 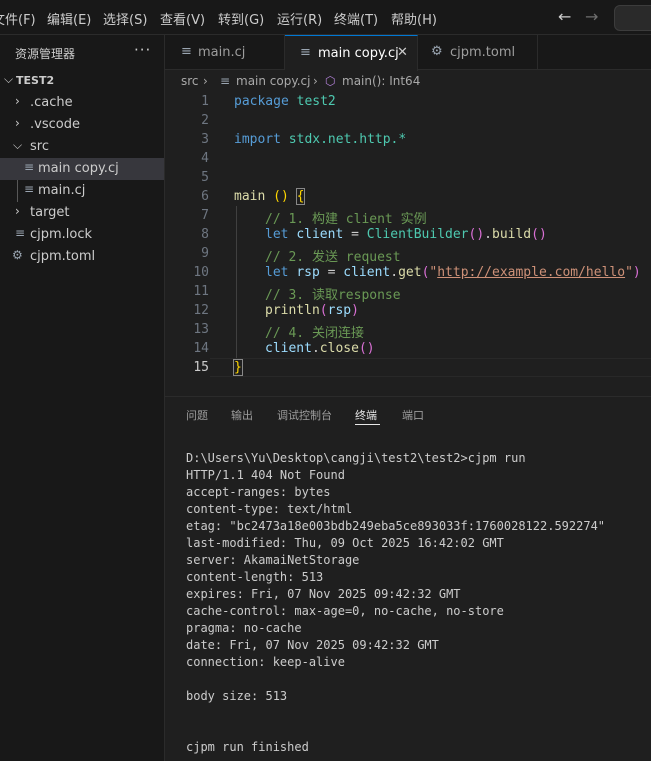 What do you see at coordinates (632, 18) in the screenshot?
I see `command-center` at bounding box center [632, 18].